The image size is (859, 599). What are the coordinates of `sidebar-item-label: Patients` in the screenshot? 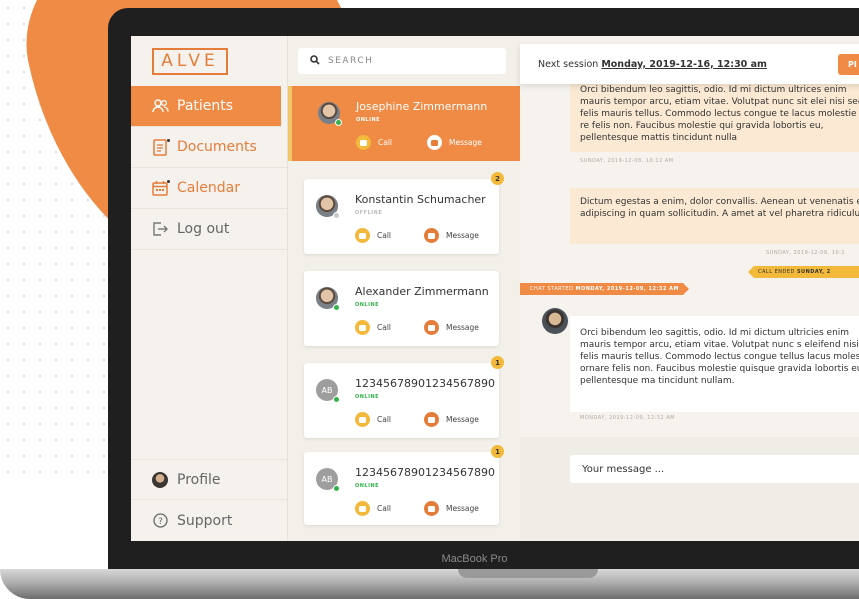 It's located at (205, 106).